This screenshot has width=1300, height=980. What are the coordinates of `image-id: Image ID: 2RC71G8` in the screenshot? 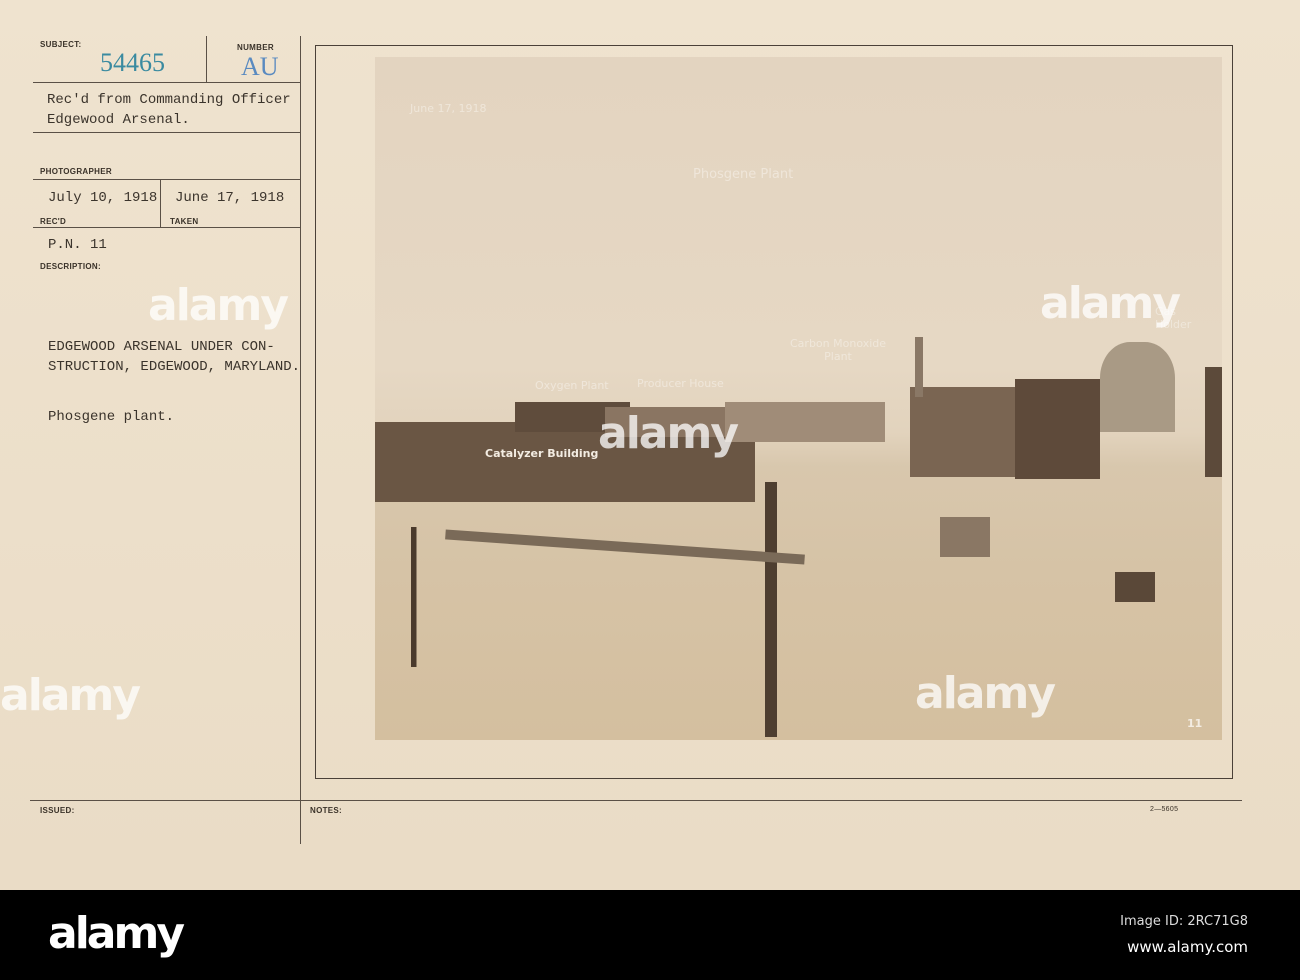 It's located at (1184, 921).